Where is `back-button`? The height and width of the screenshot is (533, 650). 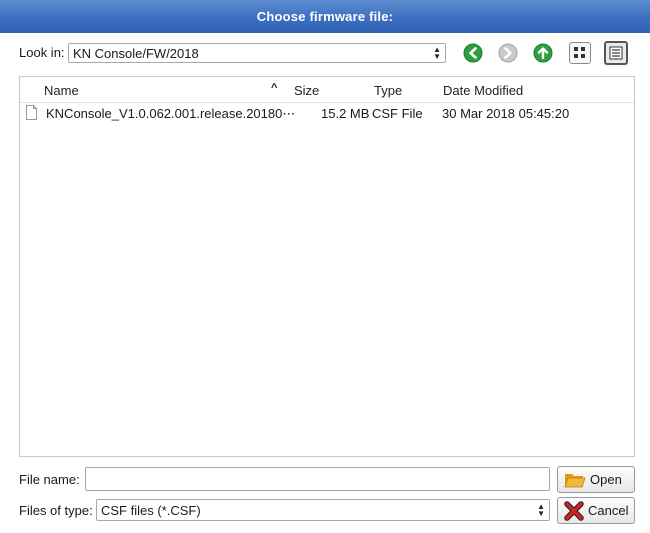 back-button is located at coordinates (473, 53).